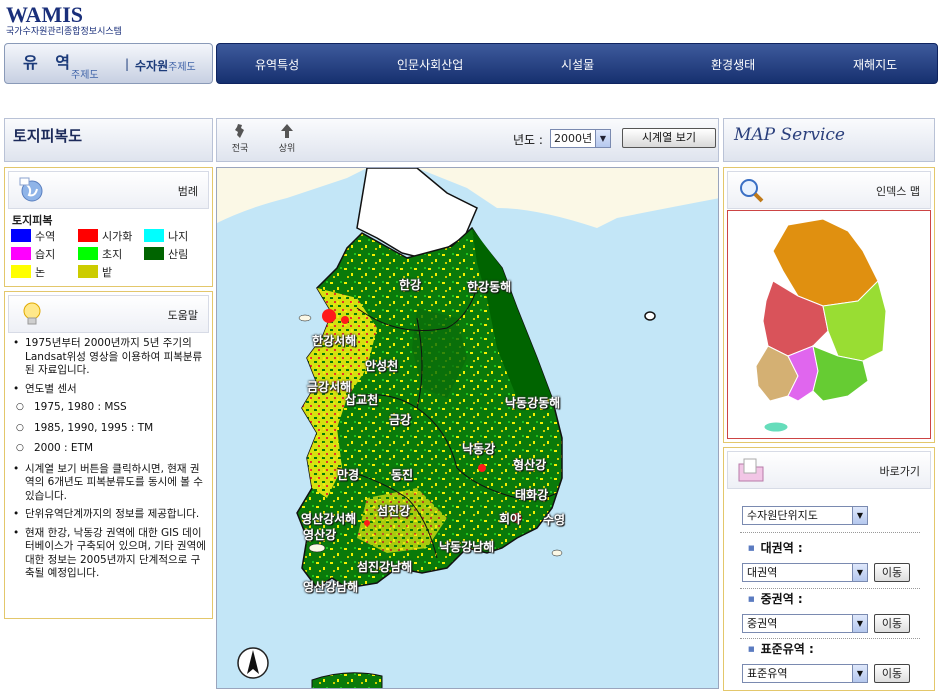  What do you see at coordinates (40, 272) in the screenshot?
I see `legend-label: 논` at bounding box center [40, 272].